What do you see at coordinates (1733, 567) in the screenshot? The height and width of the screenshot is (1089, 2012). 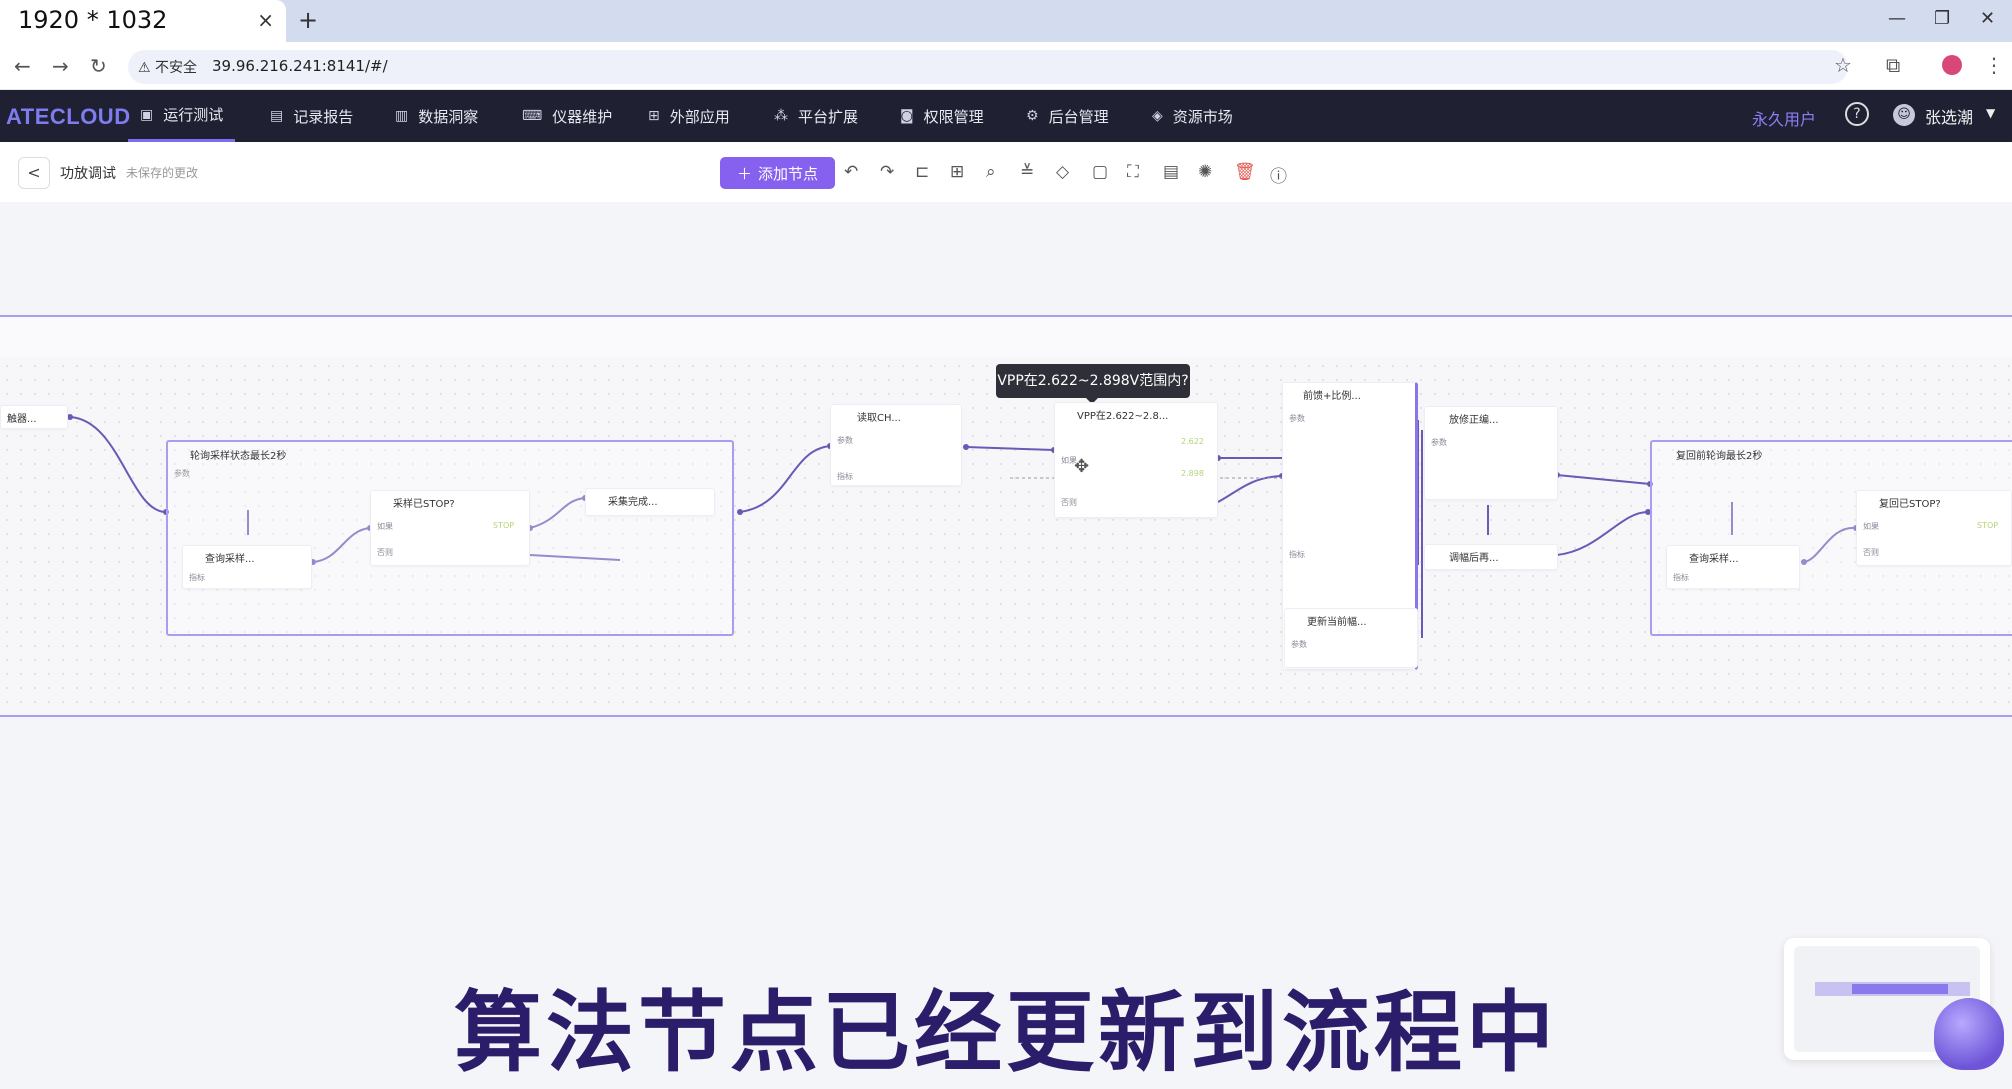 I see `node-query-sample-right: 查询采样... 指标` at bounding box center [1733, 567].